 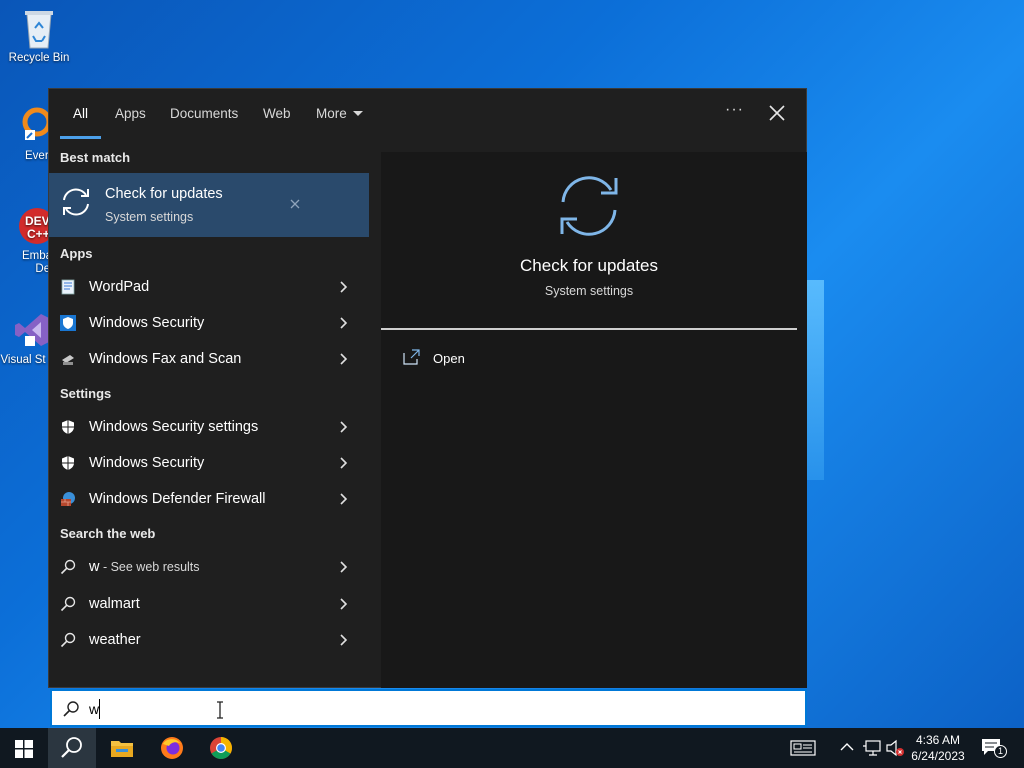 I want to click on result-item-defender-firewall: Windows Defender Firewall, so click(x=209, y=499).